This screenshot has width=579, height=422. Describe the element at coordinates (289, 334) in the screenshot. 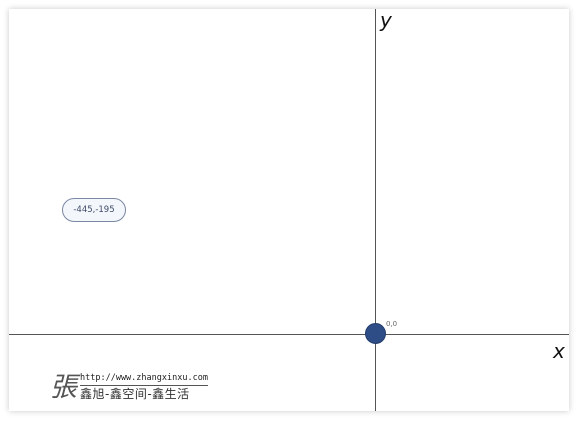

I see `x-axis` at that location.